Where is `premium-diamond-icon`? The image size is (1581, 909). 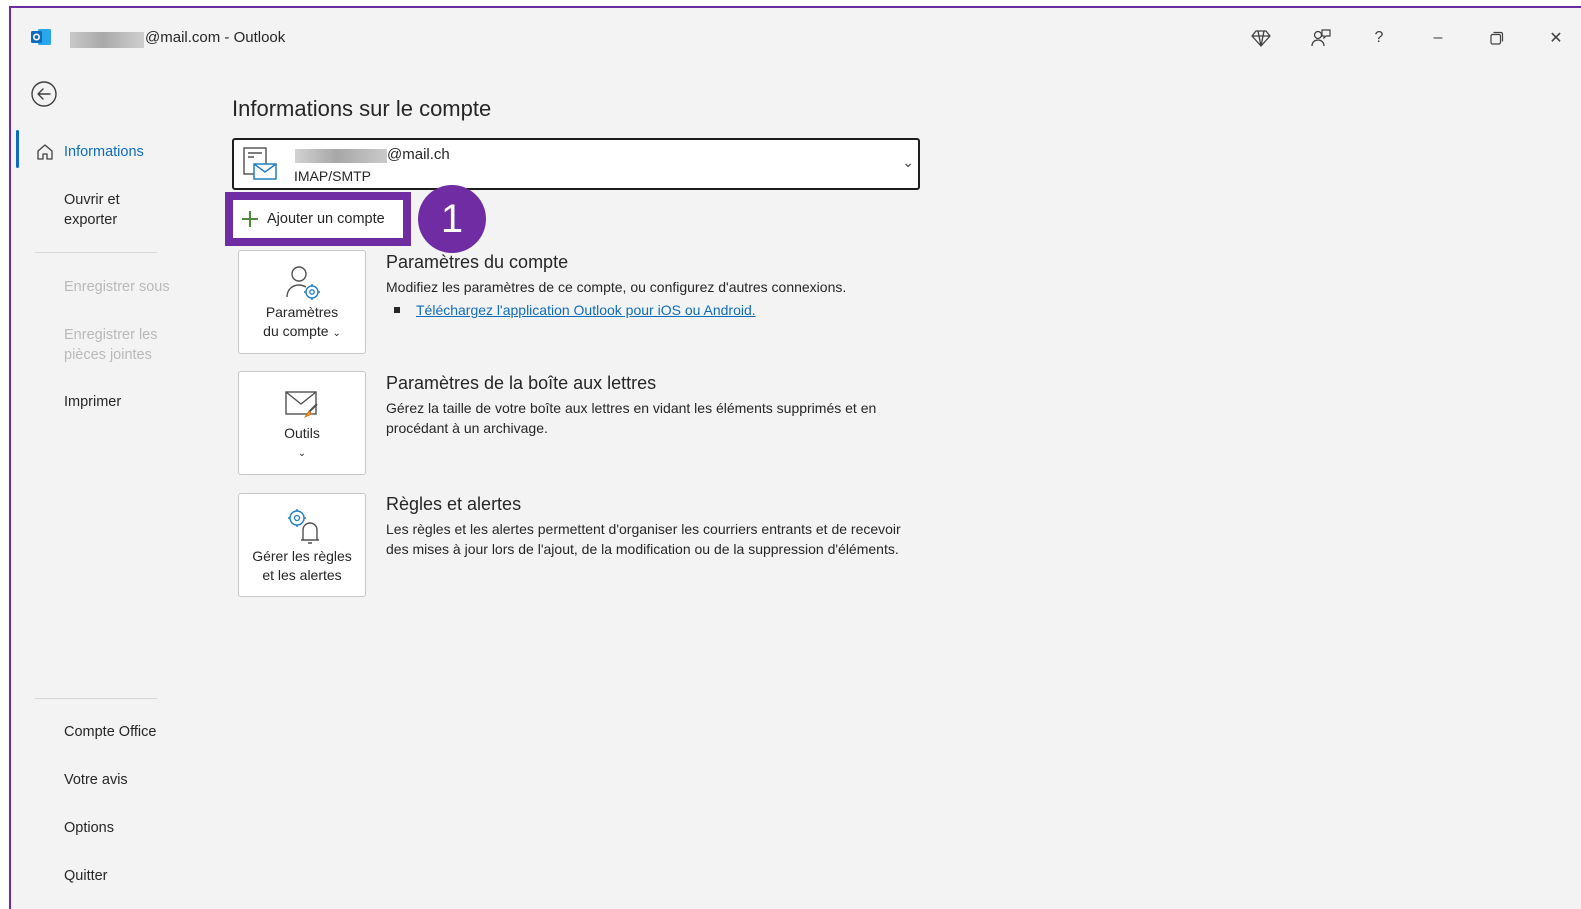 premium-diamond-icon is located at coordinates (1261, 38).